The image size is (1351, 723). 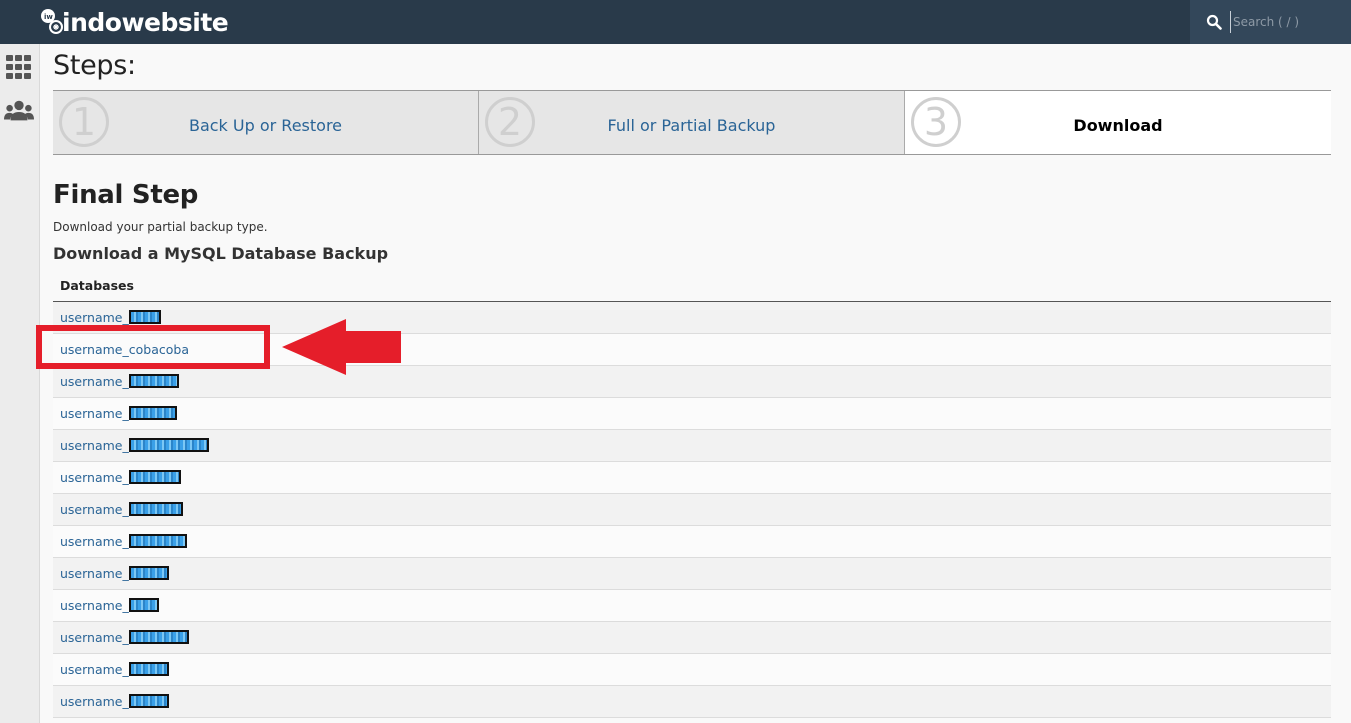 What do you see at coordinates (1290, 22) in the screenshot?
I see `search-input` at bounding box center [1290, 22].